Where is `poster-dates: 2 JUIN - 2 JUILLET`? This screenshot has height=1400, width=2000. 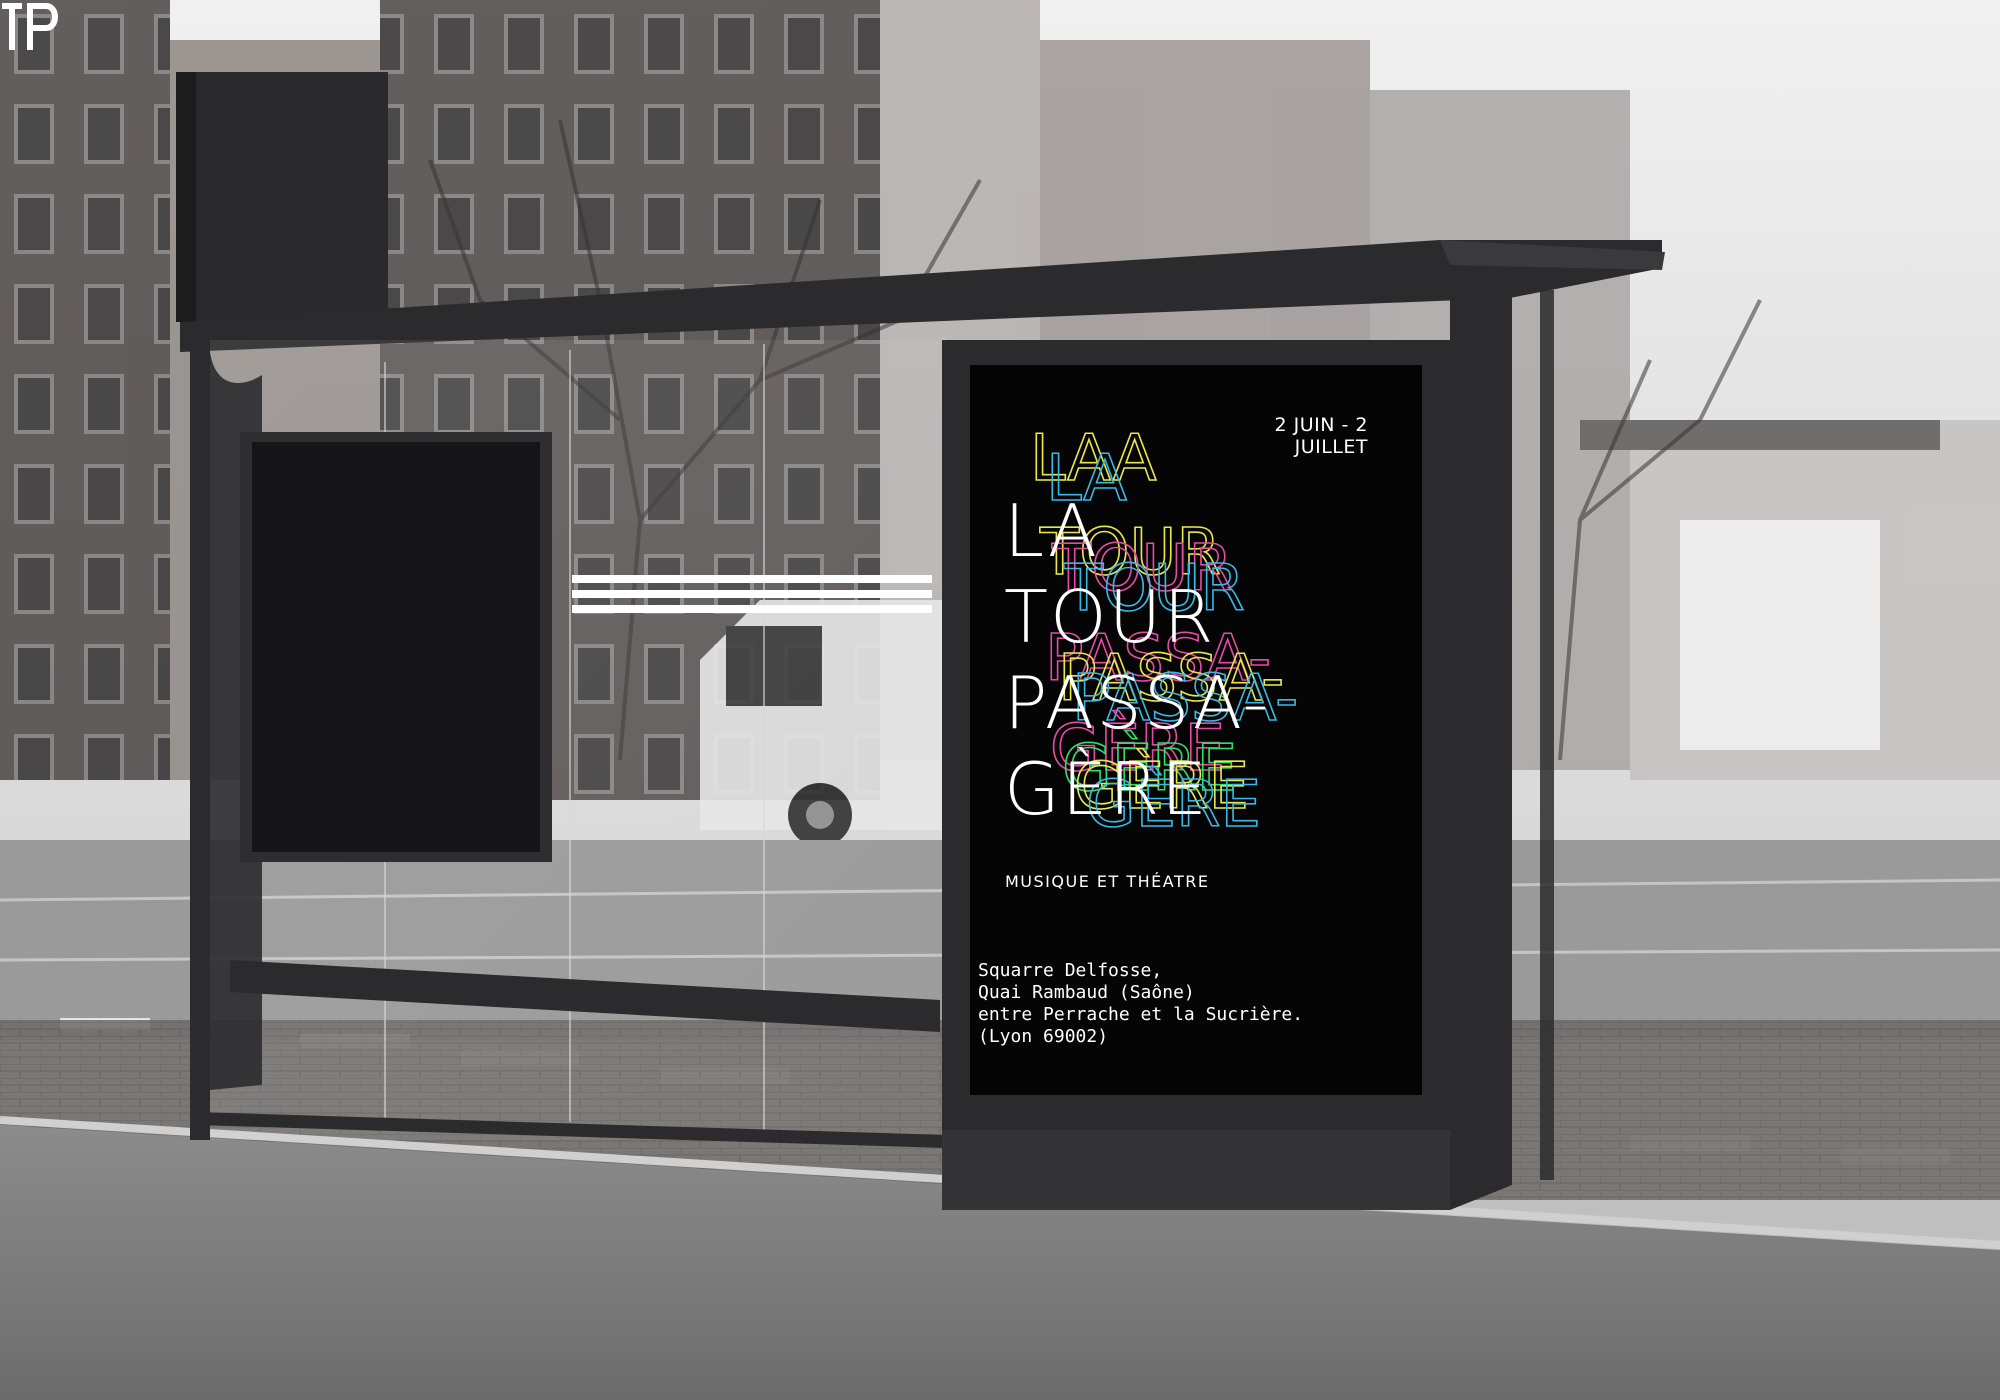 poster-dates: 2 JUIN - 2 JUILLET is located at coordinates (1321, 436).